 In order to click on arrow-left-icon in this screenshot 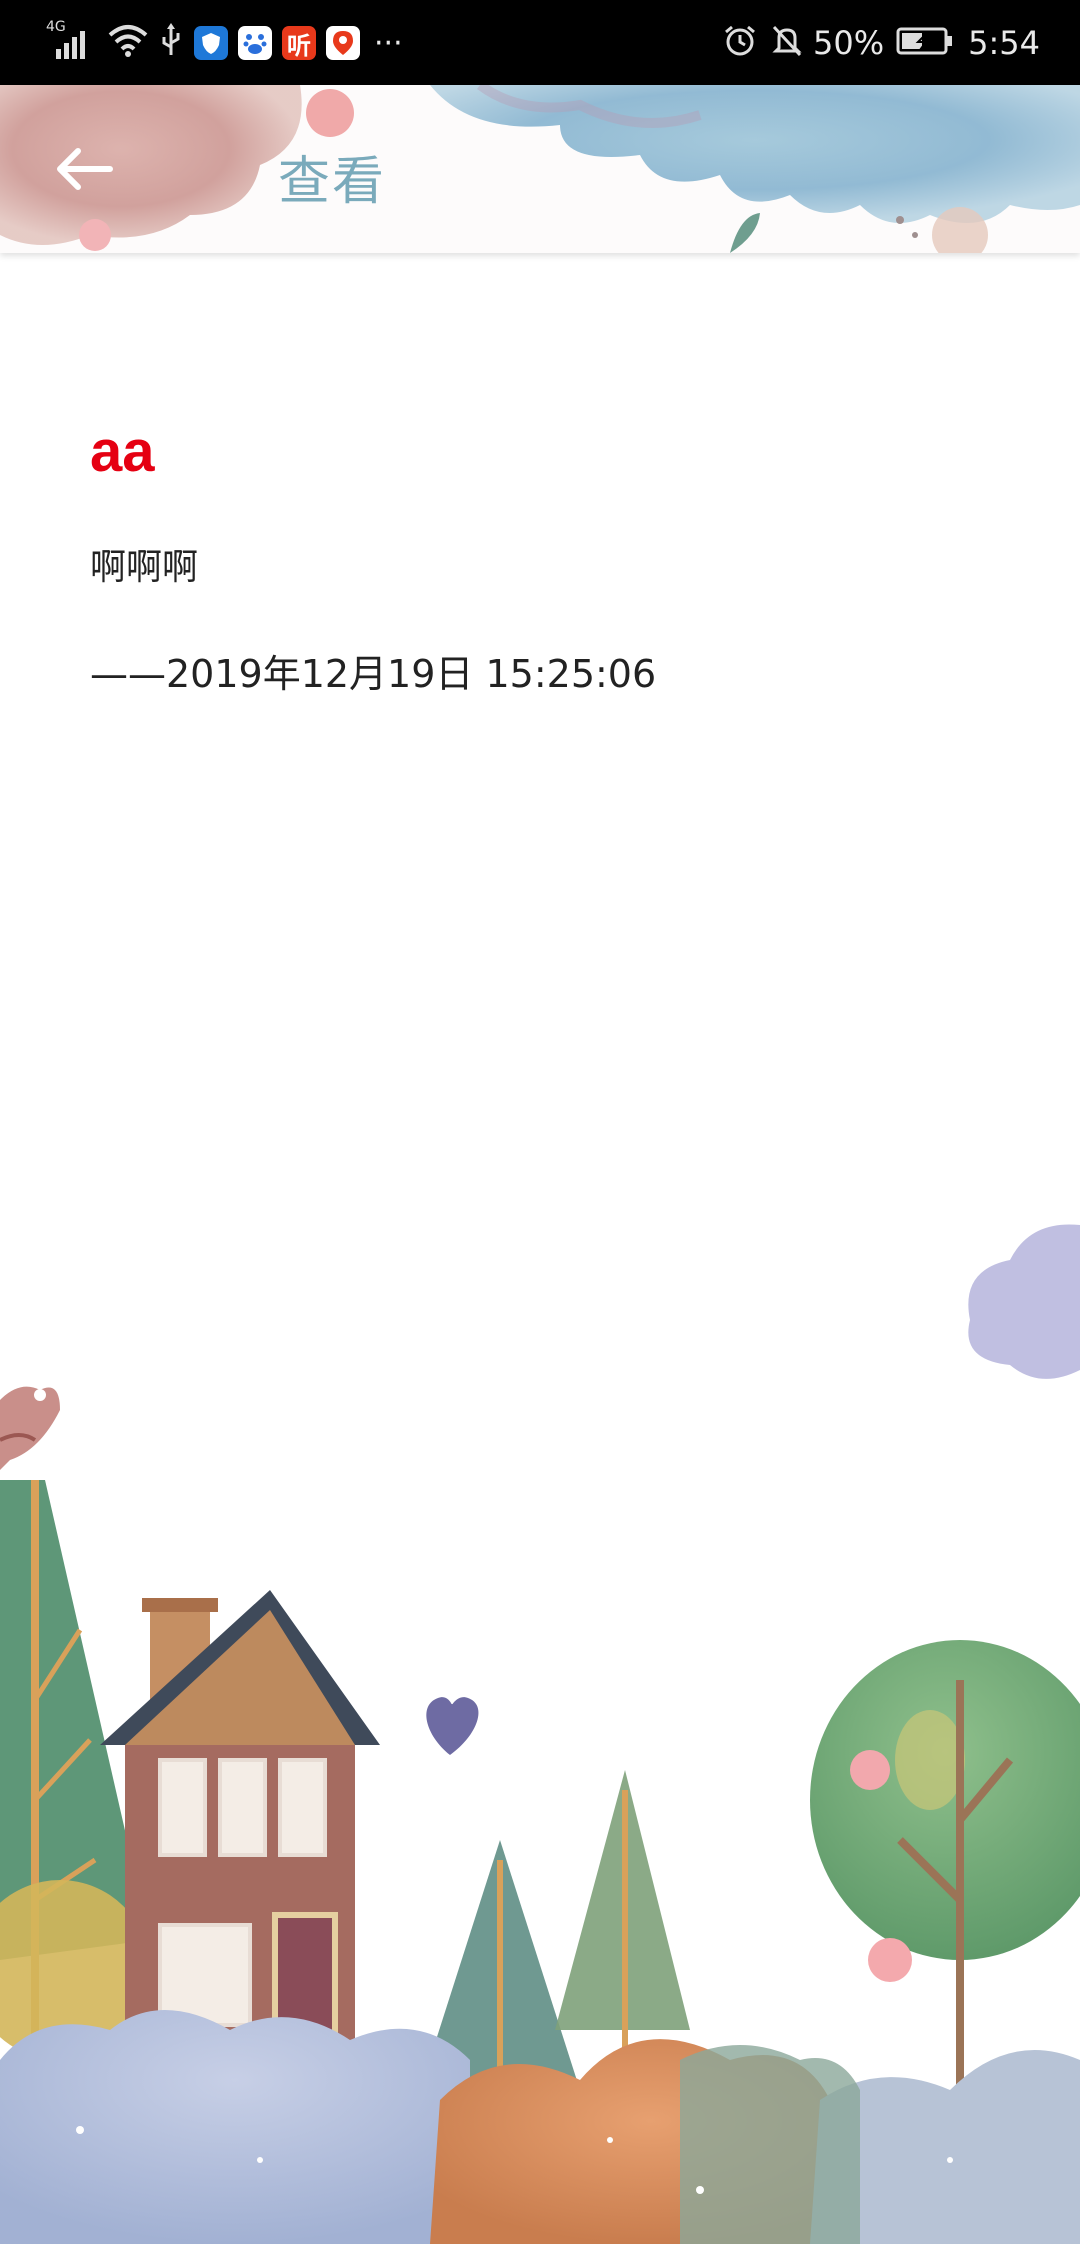, I will do `click(85, 169)`.